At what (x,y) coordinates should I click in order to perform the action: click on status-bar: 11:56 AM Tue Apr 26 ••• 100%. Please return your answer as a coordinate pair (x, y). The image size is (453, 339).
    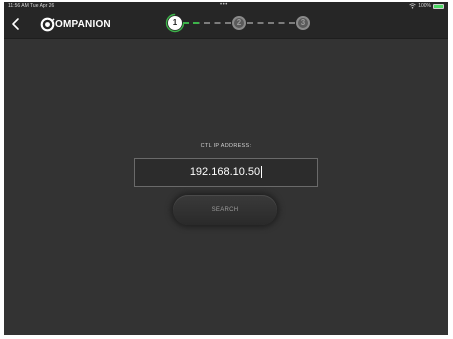
    Looking at the image, I should click on (226, 6).